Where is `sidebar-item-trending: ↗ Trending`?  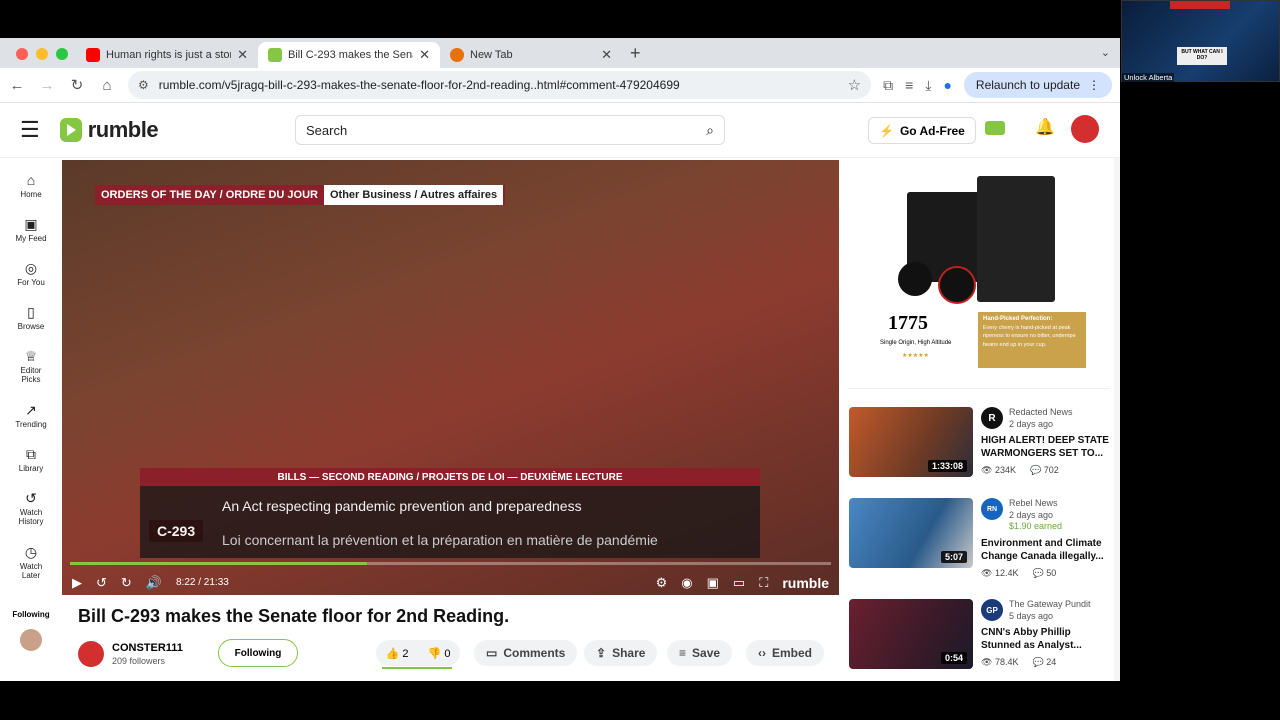
sidebar-item-trending: ↗ Trending is located at coordinates (31, 417).